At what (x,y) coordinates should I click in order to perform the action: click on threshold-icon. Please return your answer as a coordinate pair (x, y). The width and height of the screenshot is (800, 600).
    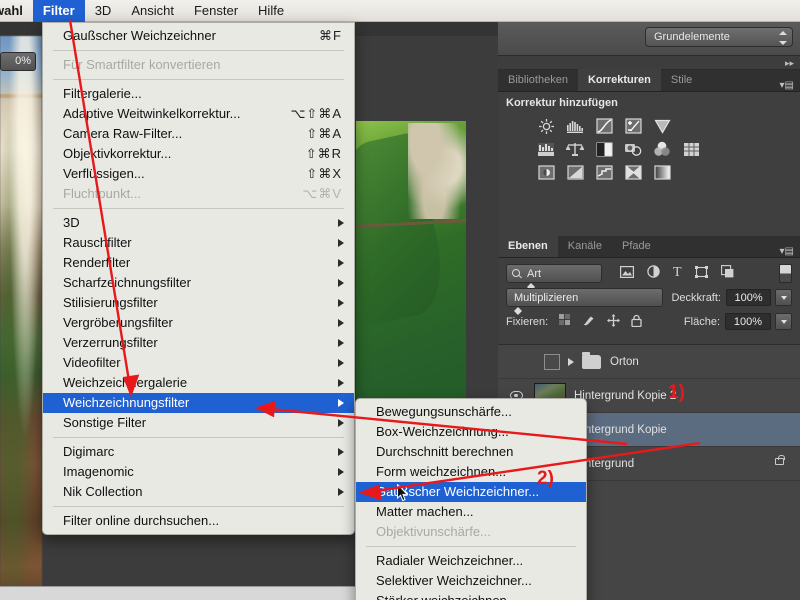
    Looking at the image, I should click on (604, 172).